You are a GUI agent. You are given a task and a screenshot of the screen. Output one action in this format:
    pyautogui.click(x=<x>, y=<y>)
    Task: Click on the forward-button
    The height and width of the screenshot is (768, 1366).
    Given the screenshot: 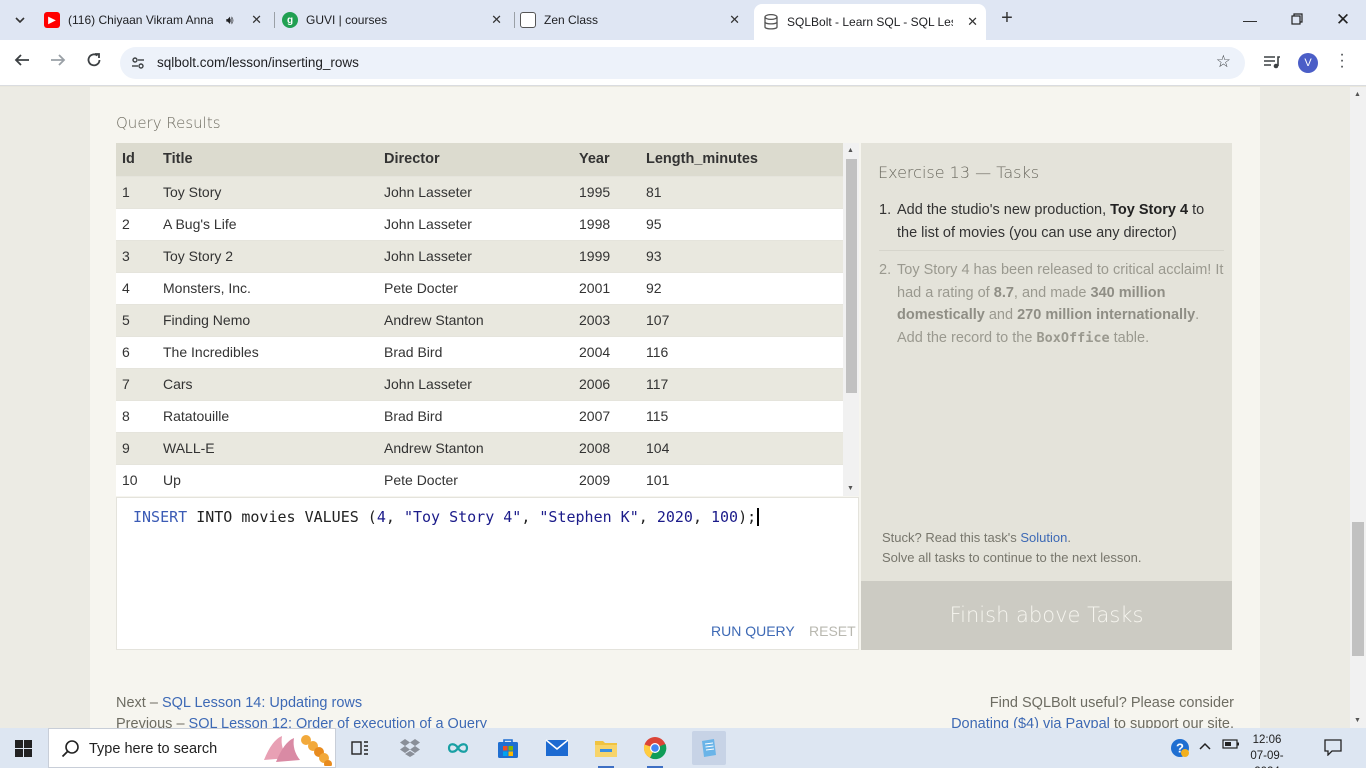 What is the action you would take?
    pyautogui.click(x=58, y=63)
    